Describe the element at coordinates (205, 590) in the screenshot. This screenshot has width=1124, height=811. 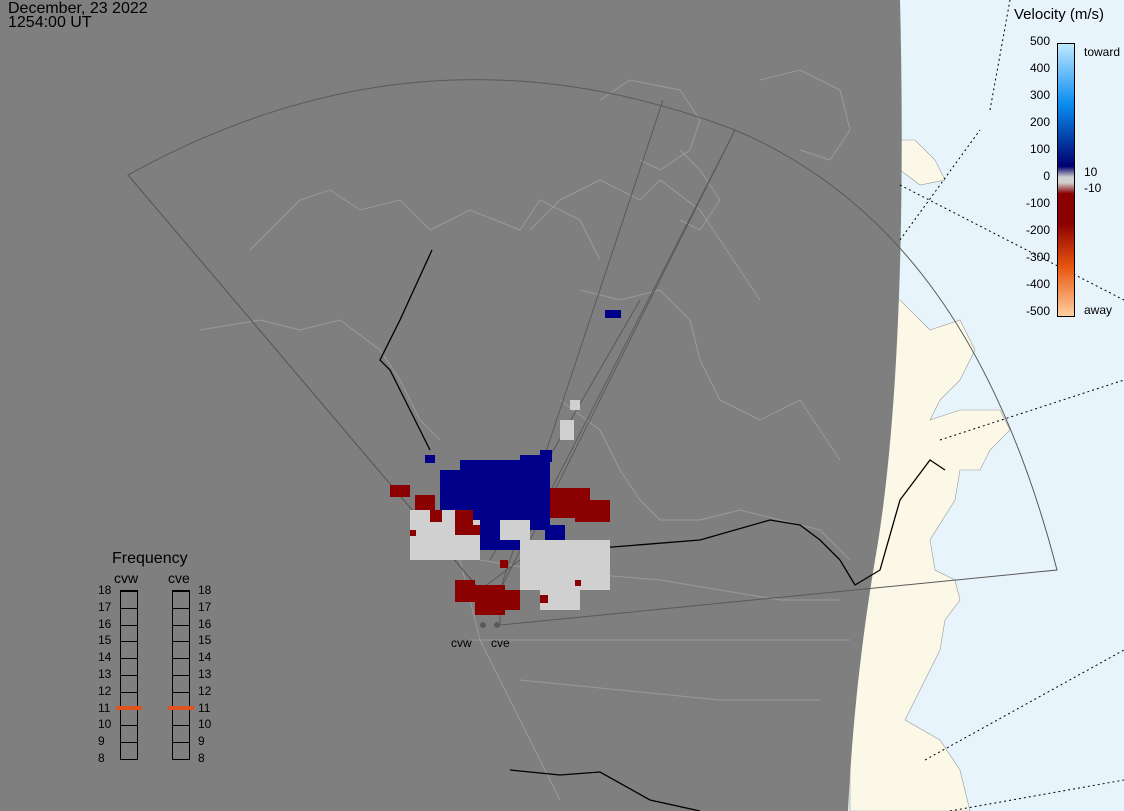
I see `frequency-tick-right: 18` at that location.